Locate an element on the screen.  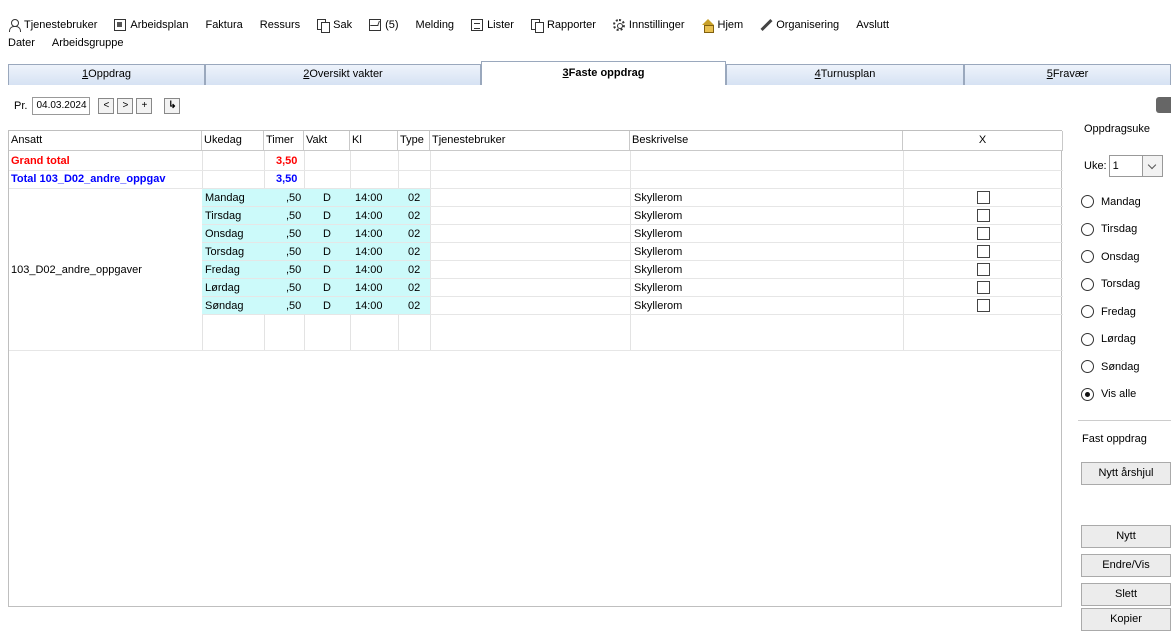
menu-item-5: (5) is located at coordinates (384, 25).